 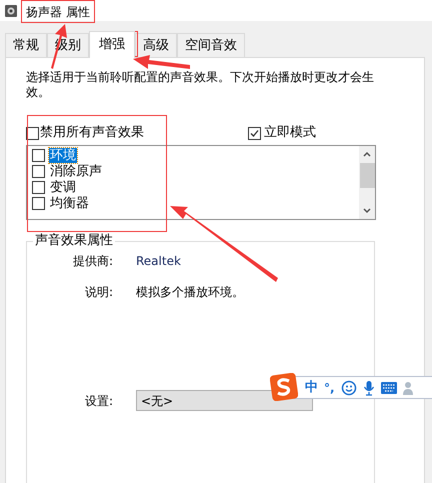 I want to click on effect-item: 变调, so click(x=63, y=187).